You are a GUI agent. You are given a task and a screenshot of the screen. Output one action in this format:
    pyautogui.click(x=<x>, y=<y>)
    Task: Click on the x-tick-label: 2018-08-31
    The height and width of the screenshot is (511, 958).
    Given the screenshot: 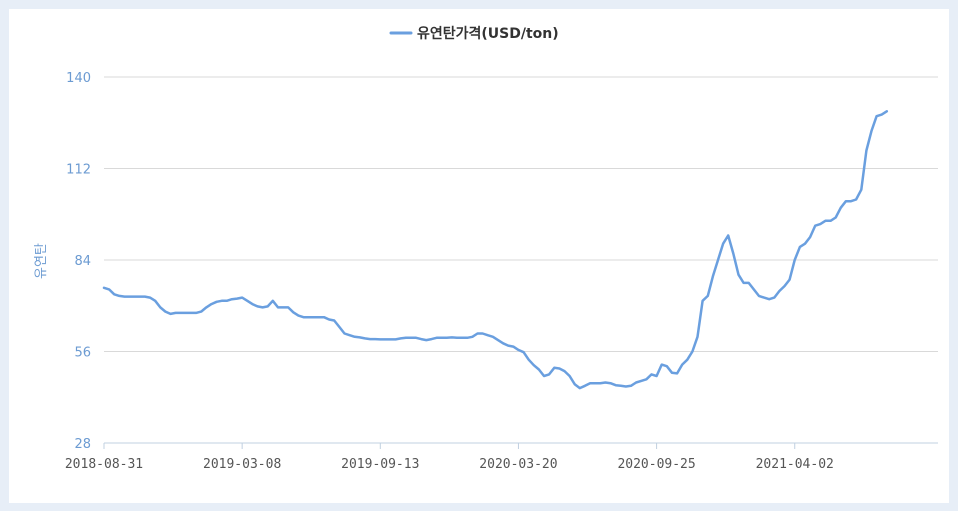 What is the action you would take?
    pyautogui.click(x=104, y=464)
    